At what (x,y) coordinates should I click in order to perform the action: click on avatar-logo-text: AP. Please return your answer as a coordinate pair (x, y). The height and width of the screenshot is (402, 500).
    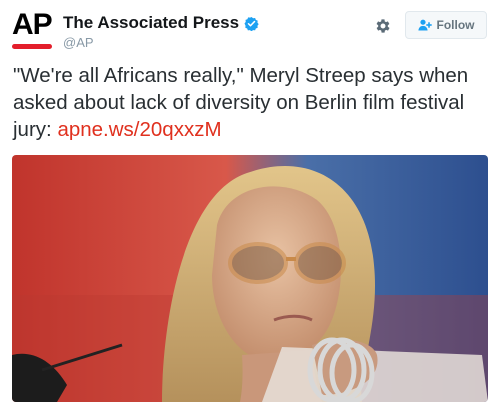
    Looking at the image, I should click on (32, 24).